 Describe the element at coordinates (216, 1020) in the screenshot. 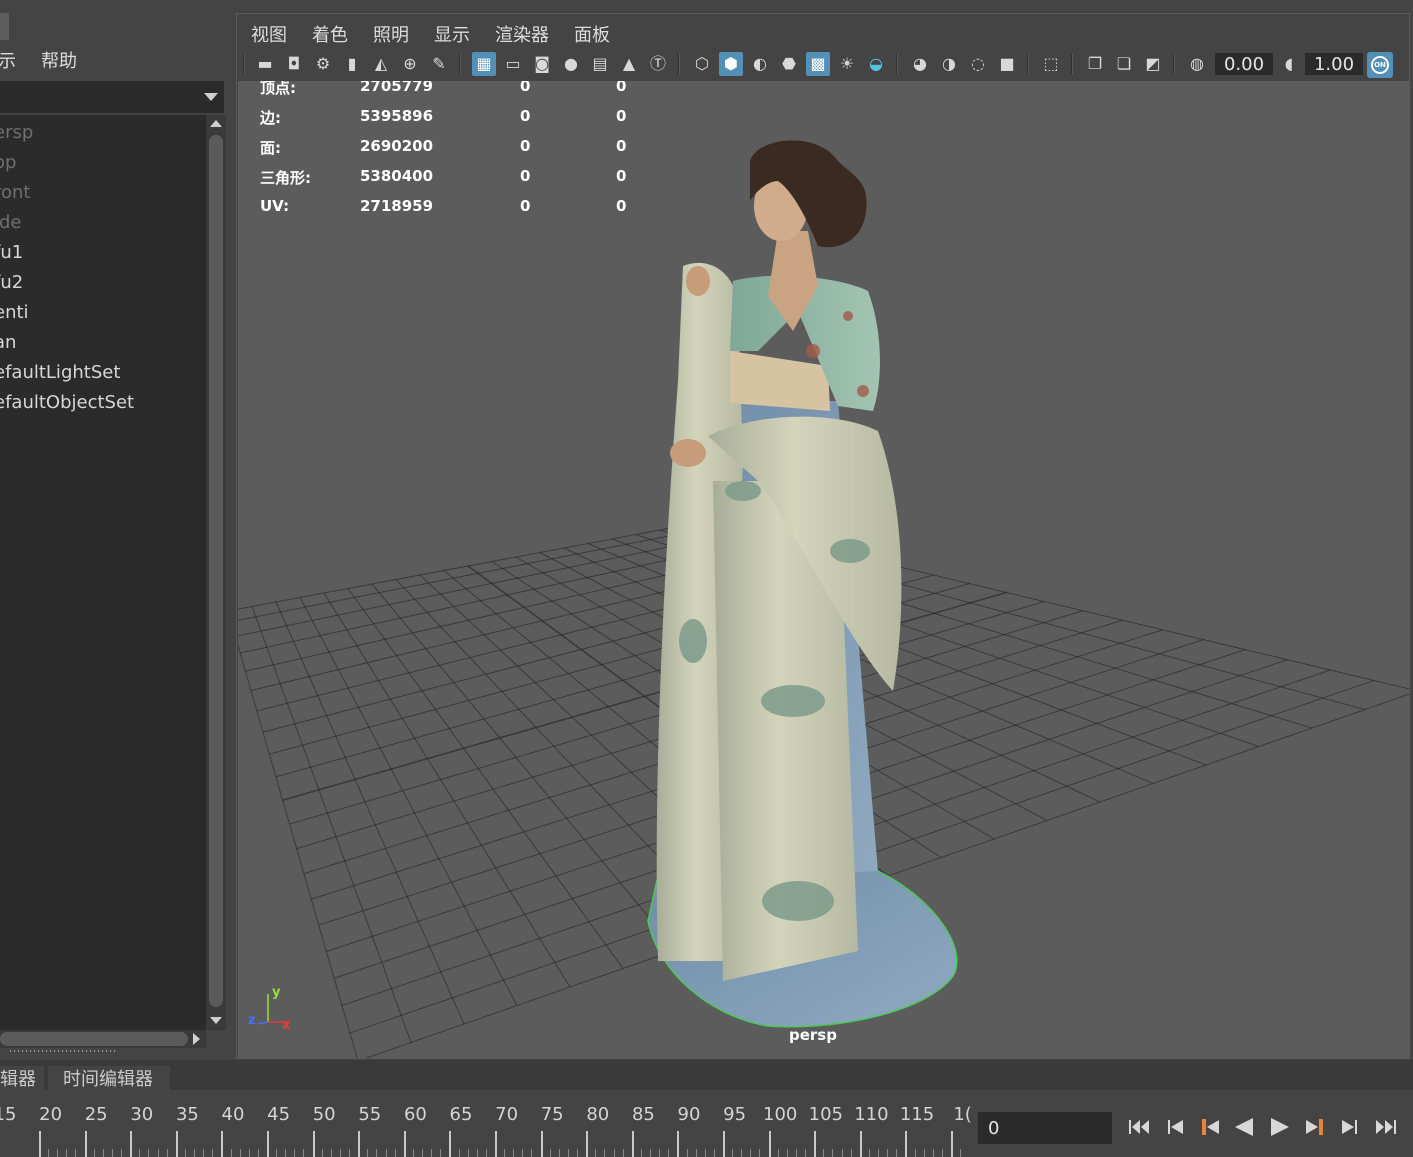

I see `scroll-down-icon` at that location.